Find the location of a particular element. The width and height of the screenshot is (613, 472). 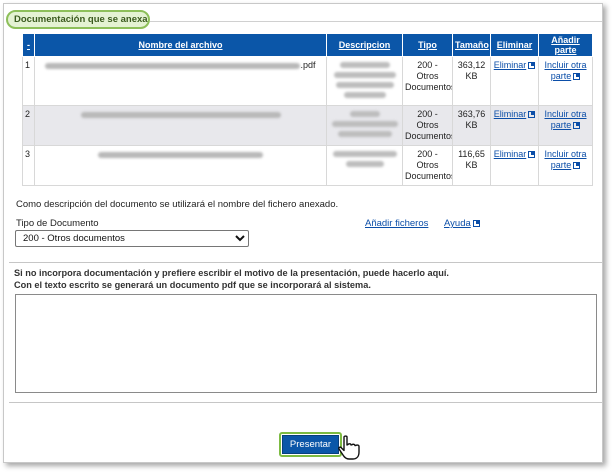

row-index: 2 is located at coordinates (28, 125).